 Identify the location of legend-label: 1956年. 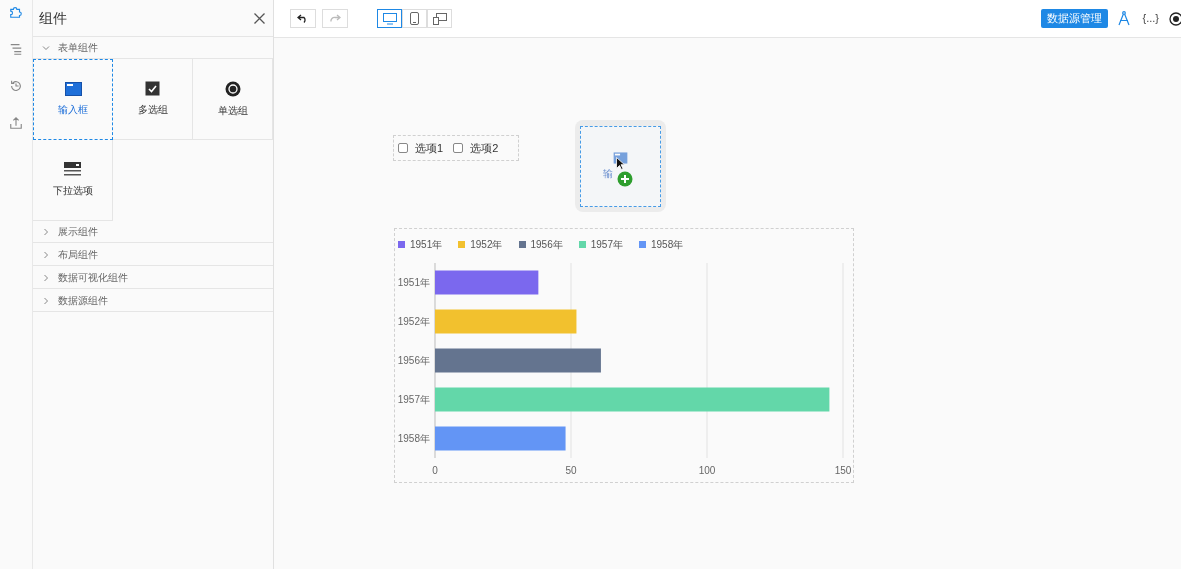
(546, 244).